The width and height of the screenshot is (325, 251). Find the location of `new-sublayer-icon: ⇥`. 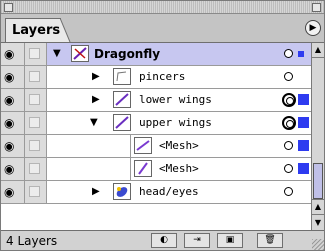

new-sublayer-icon: ⇥ is located at coordinates (197, 240).